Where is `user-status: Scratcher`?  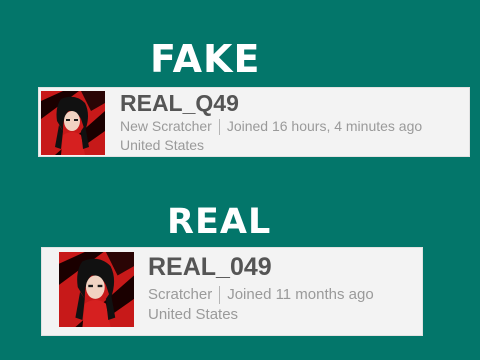
user-status: Scratcher is located at coordinates (180, 294).